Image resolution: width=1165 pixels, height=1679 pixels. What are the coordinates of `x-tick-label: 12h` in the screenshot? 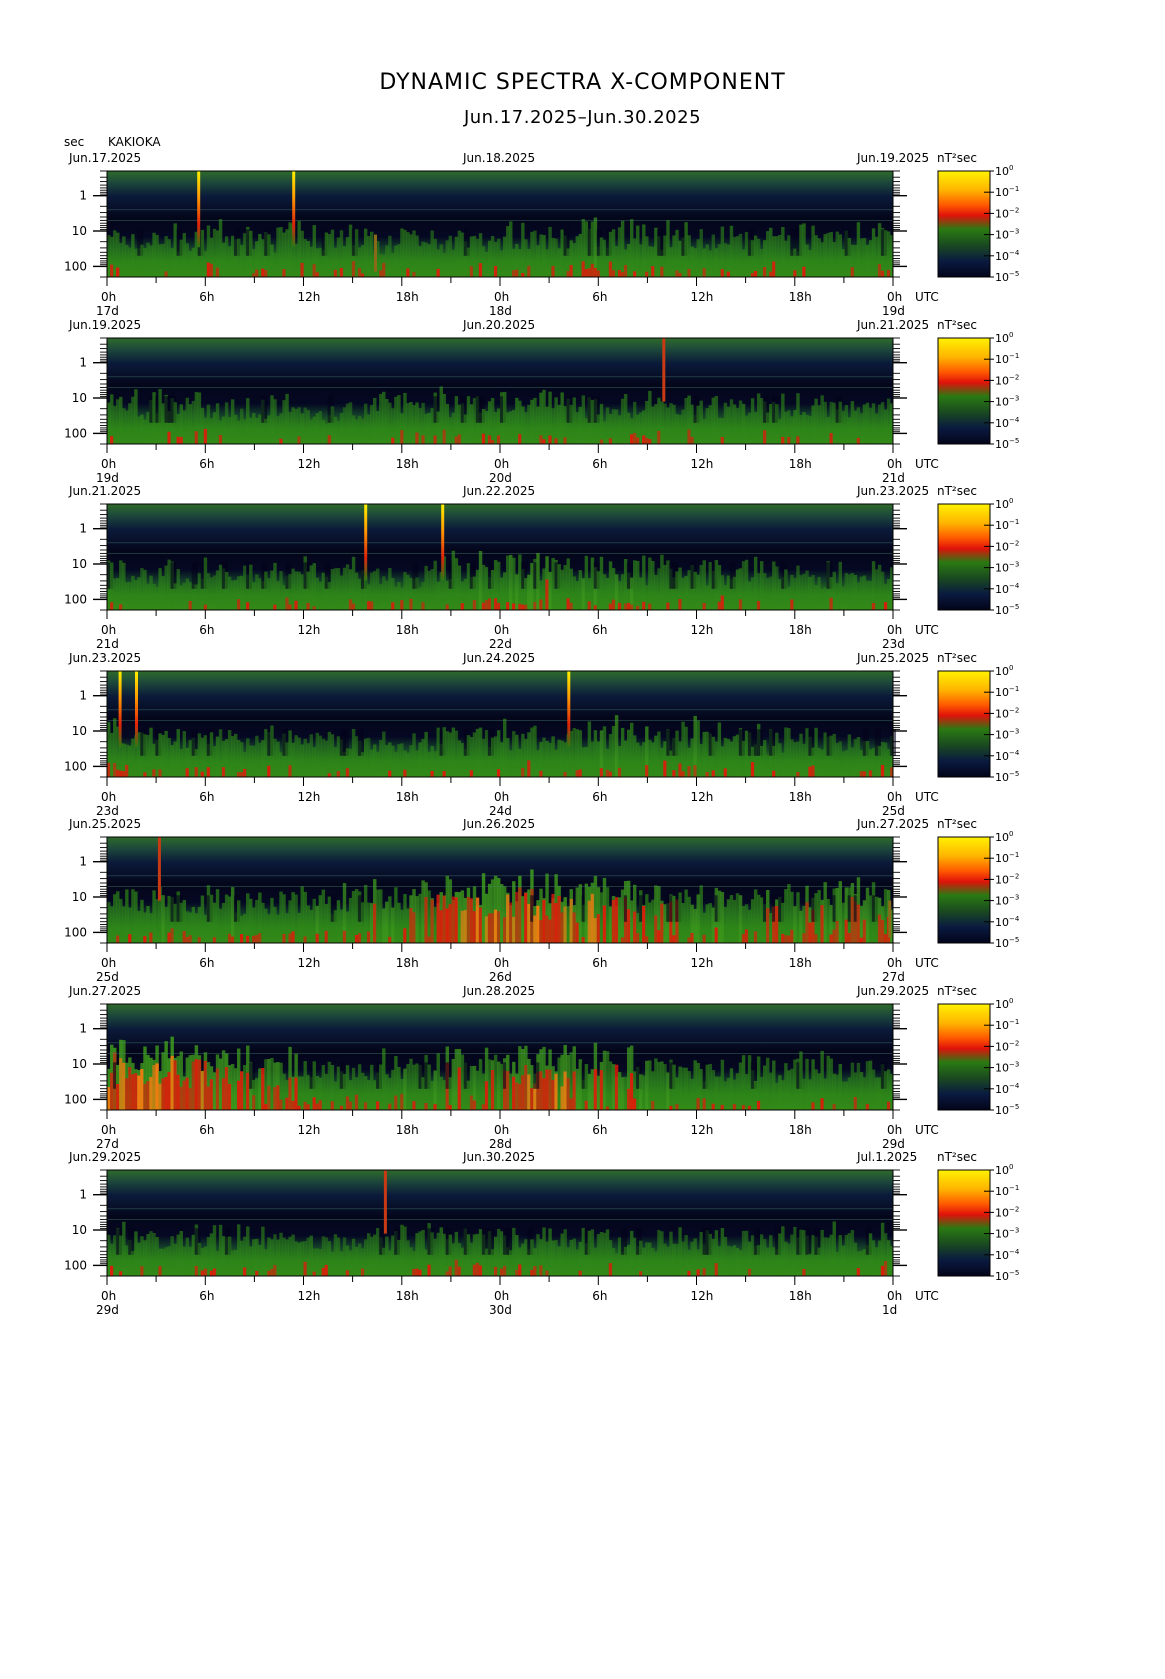 It's located at (309, 1130).